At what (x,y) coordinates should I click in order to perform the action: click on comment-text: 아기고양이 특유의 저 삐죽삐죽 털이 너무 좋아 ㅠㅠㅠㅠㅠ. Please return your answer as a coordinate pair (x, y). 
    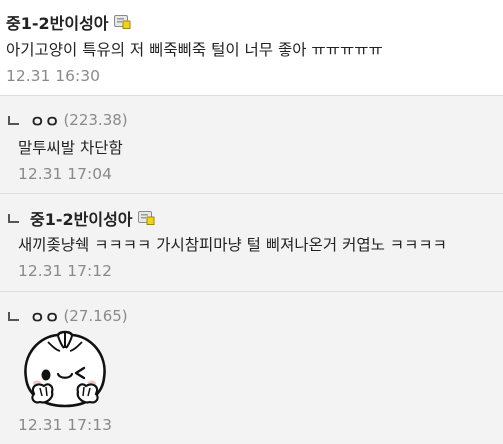
    Looking at the image, I should click on (194, 50).